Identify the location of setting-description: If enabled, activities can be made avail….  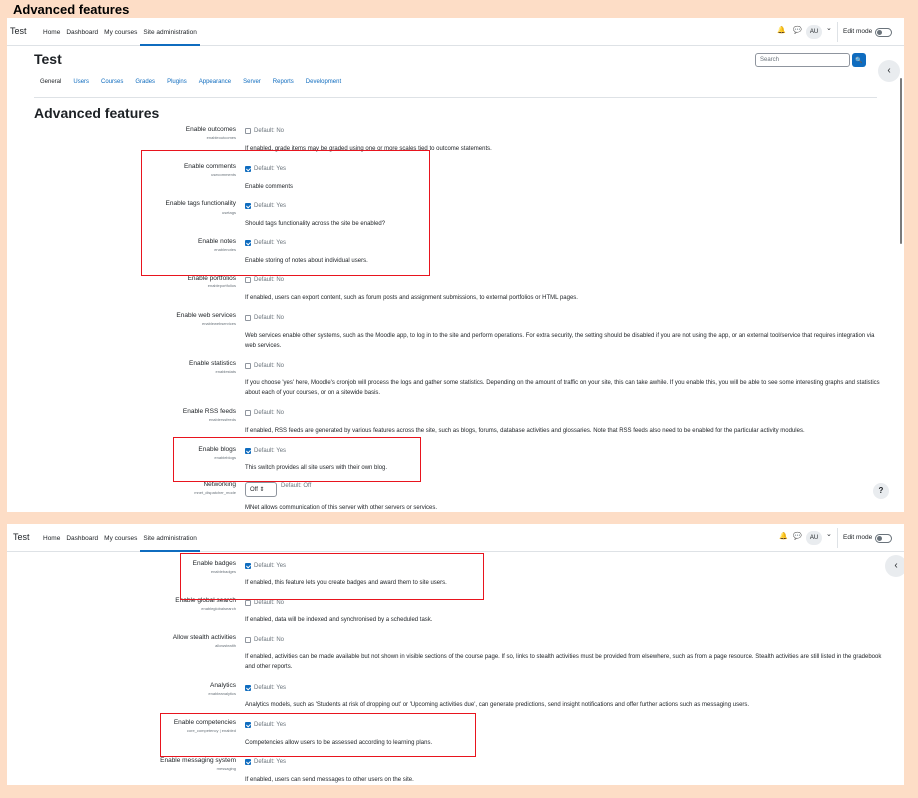
(563, 662).